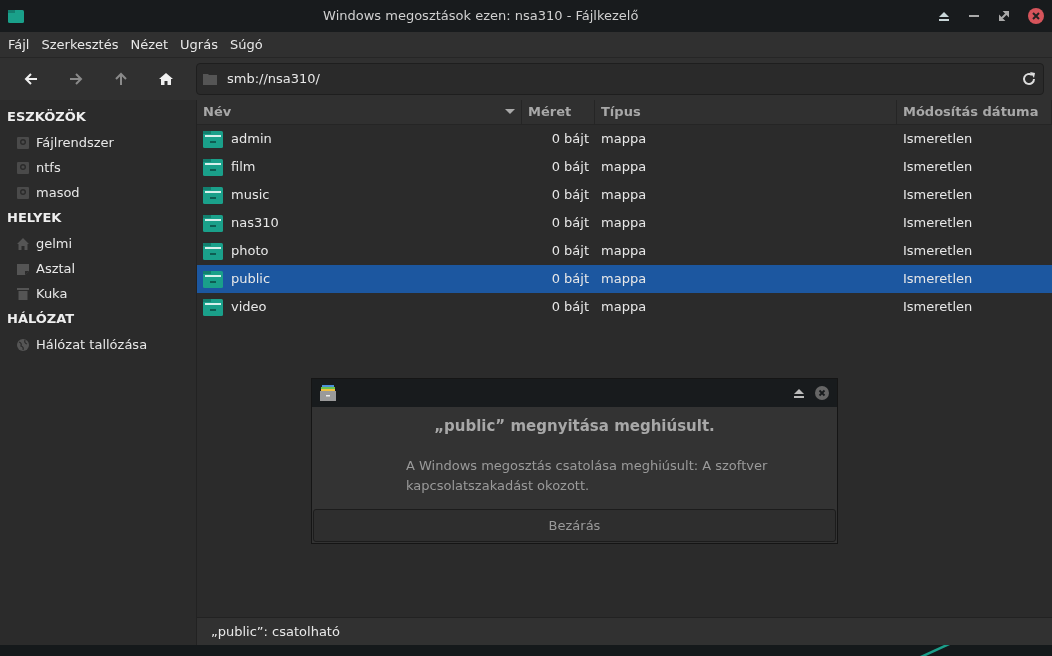  I want to click on file-name: public, so click(251, 279).